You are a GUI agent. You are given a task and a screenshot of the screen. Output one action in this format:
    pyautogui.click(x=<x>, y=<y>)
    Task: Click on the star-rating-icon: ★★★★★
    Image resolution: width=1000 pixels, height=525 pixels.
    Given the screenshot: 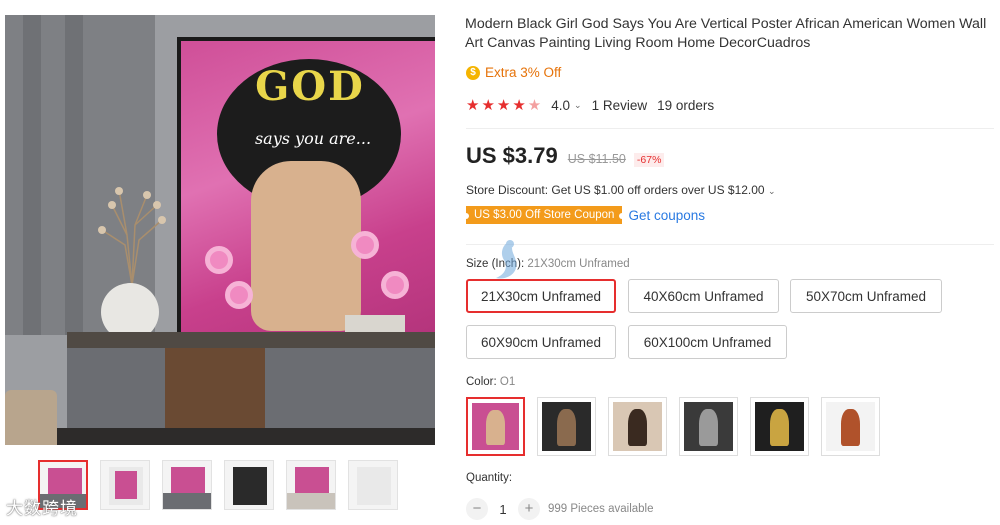 What is the action you would take?
    pyautogui.click(x=504, y=105)
    